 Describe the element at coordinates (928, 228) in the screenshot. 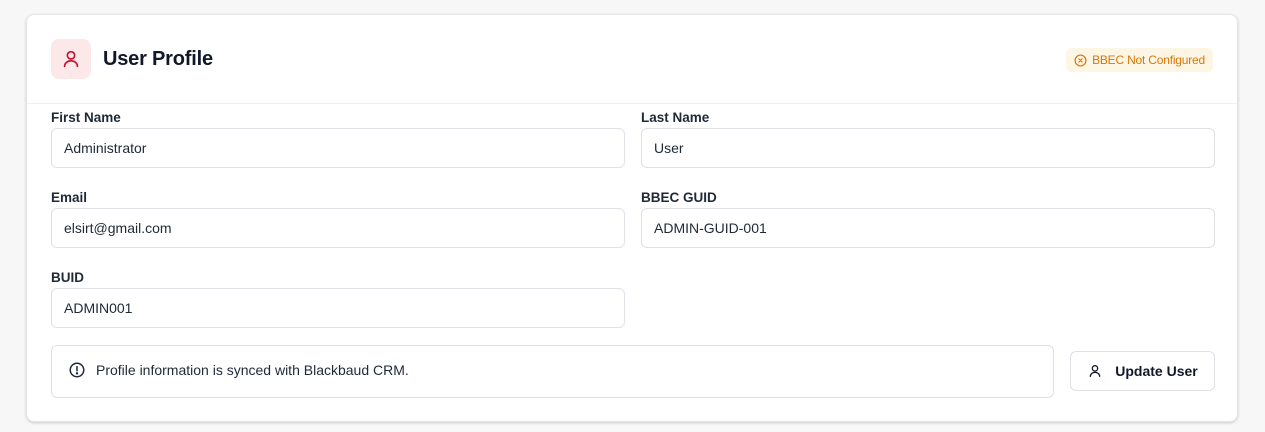

I see `bbec-guid-field` at that location.